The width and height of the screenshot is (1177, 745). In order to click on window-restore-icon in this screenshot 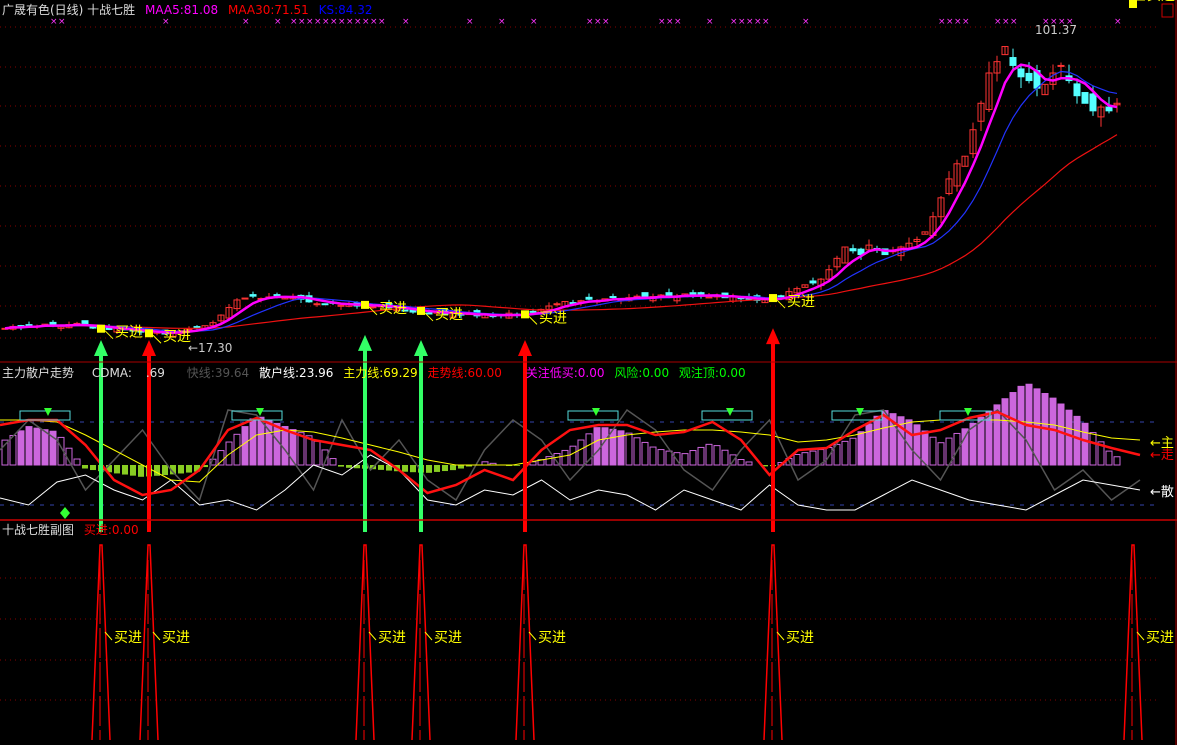, I will do `click(1167, 10)`.